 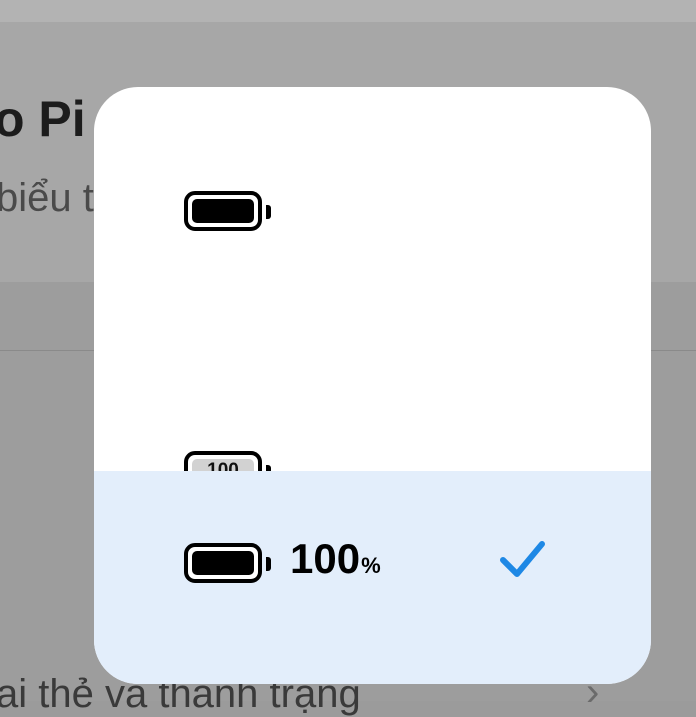 I want to click on battery-percentage-label: 100%, so click(x=335, y=559).